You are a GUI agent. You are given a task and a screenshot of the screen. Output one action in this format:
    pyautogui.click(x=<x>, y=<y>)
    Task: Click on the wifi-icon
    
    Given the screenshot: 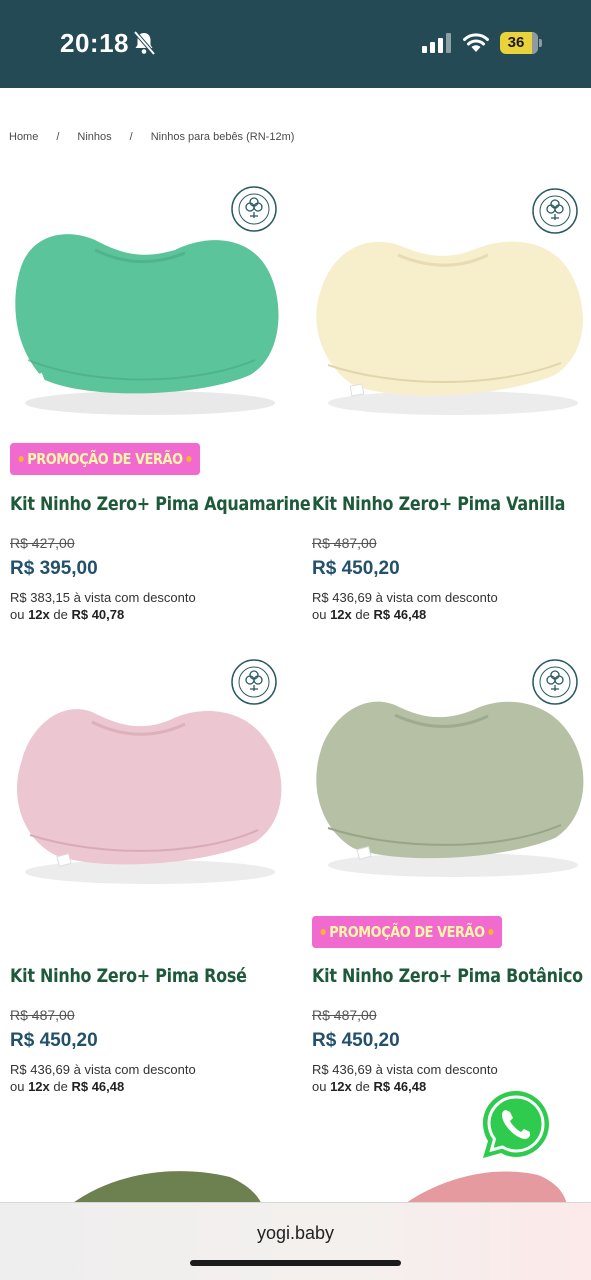 What is the action you would take?
    pyautogui.click(x=476, y=42)
    